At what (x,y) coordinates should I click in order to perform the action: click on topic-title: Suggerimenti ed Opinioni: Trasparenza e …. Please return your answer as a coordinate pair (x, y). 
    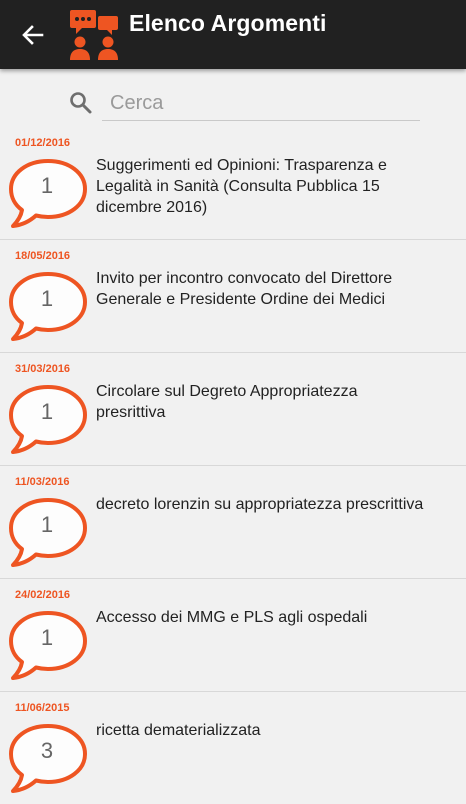
    Looking at the image, I should click on (241, 186).